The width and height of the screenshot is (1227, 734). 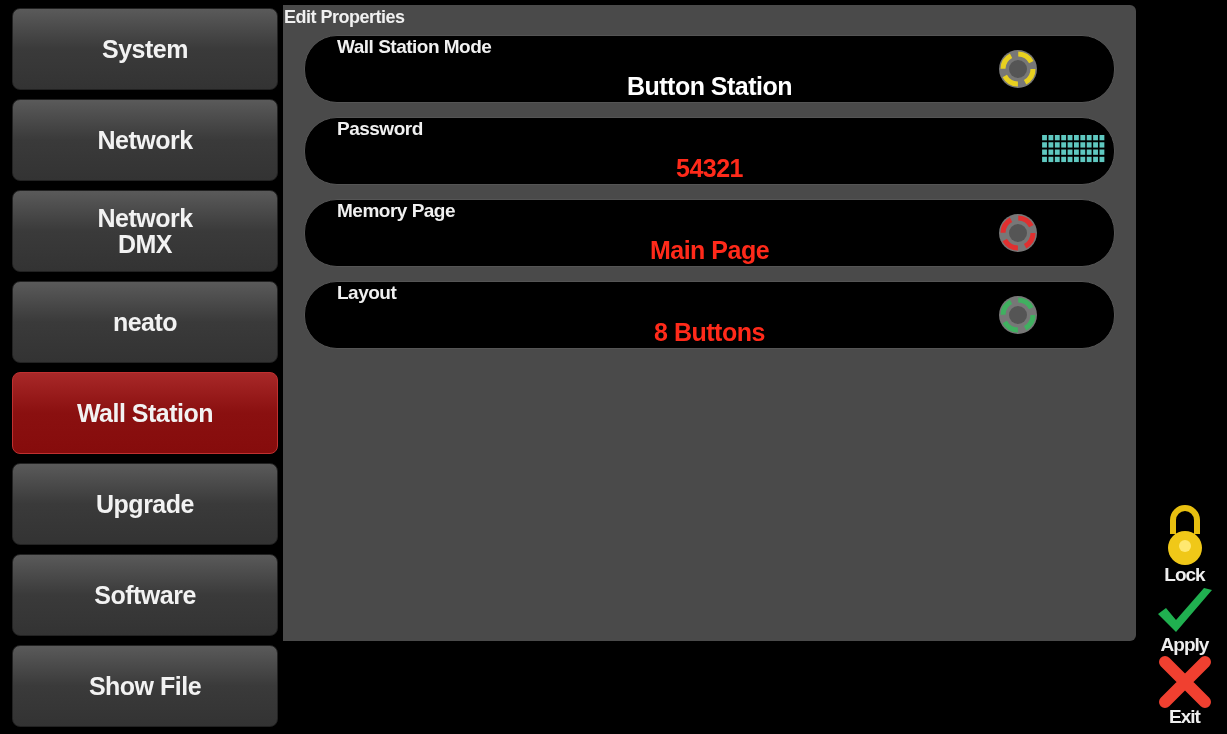 What do you see at coordinates (1184, 621) in the screenshot?
I see `action-button: Apply` at bounding box center [1184, 621].